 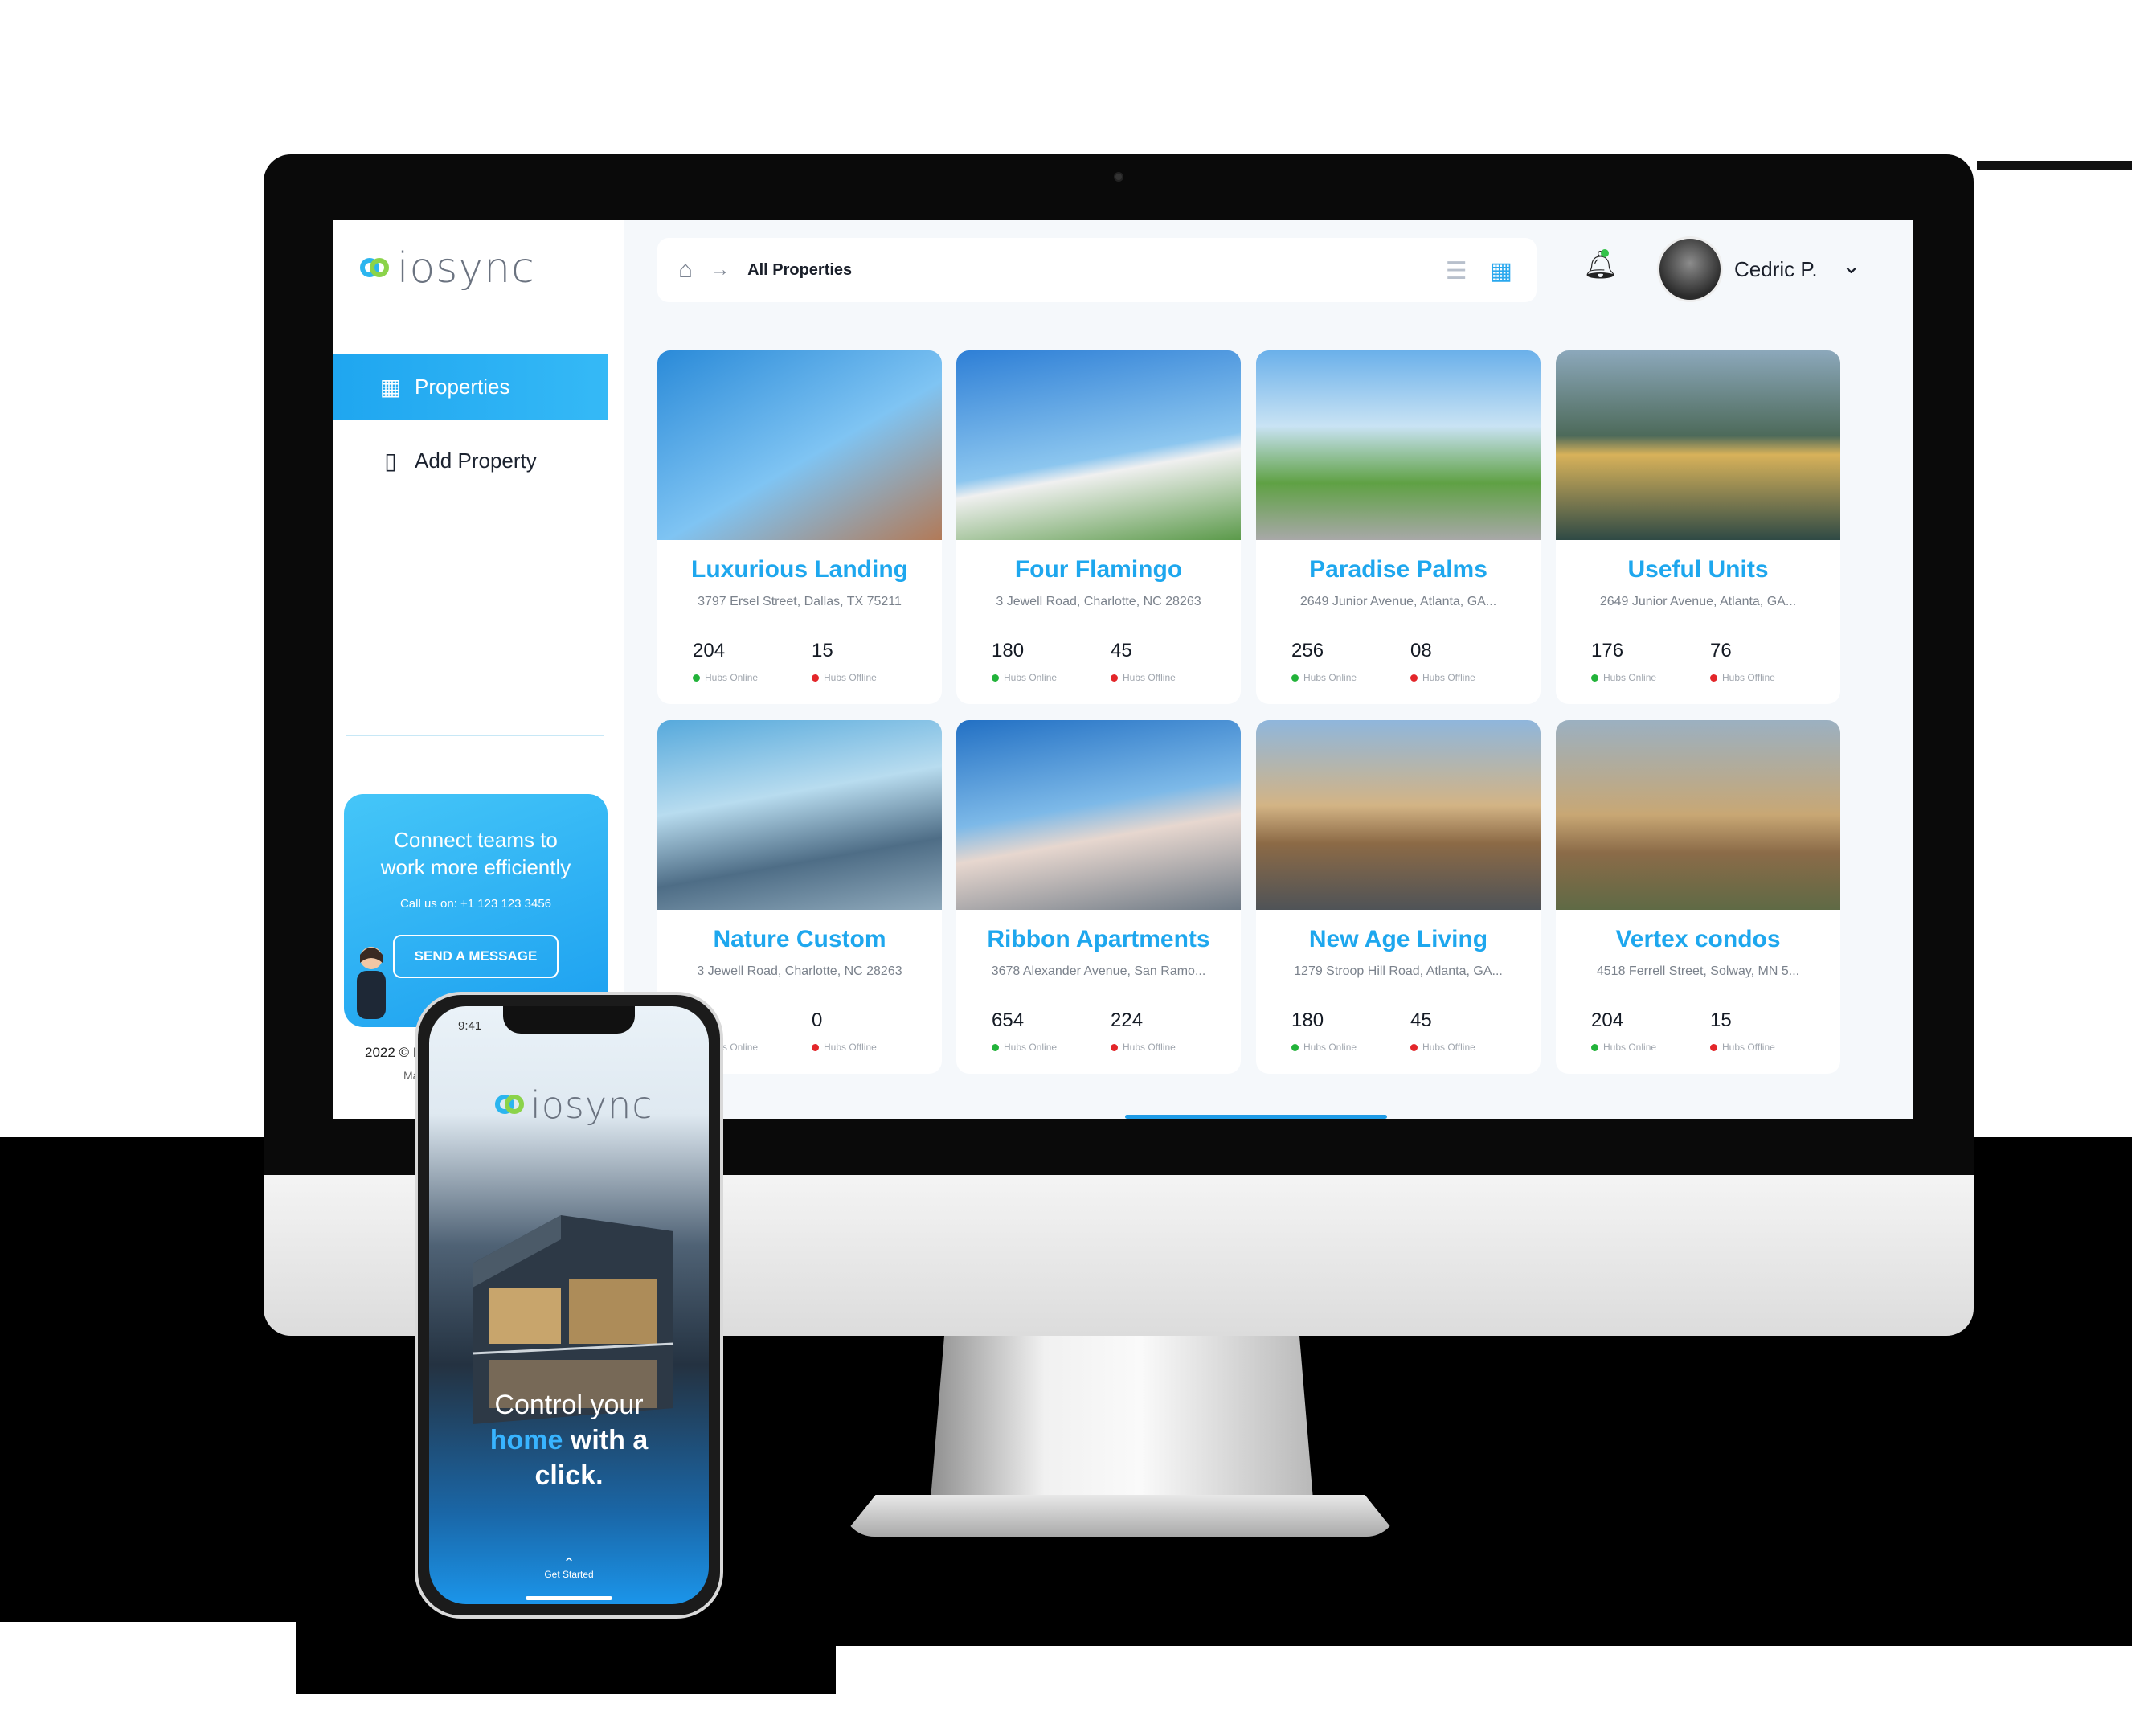 I want to click on camera-icon, so click(x=1119, y=177).